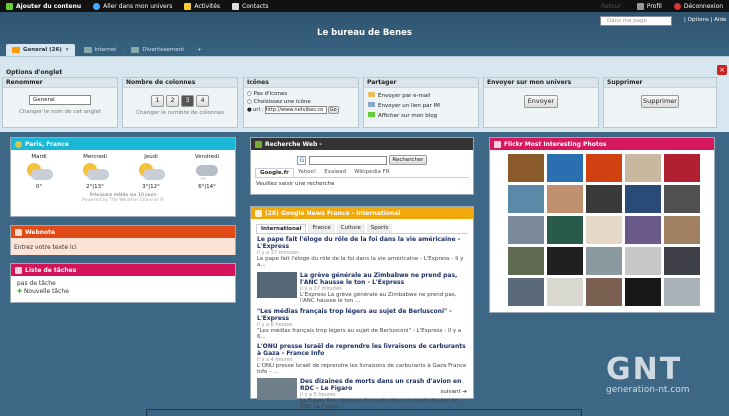 This screenshot has width=729, height=416. Describe the element at coordinates (60, 112) in the screenshot. I see `rename-hint: Changer le nom de cet onglet` at that location.